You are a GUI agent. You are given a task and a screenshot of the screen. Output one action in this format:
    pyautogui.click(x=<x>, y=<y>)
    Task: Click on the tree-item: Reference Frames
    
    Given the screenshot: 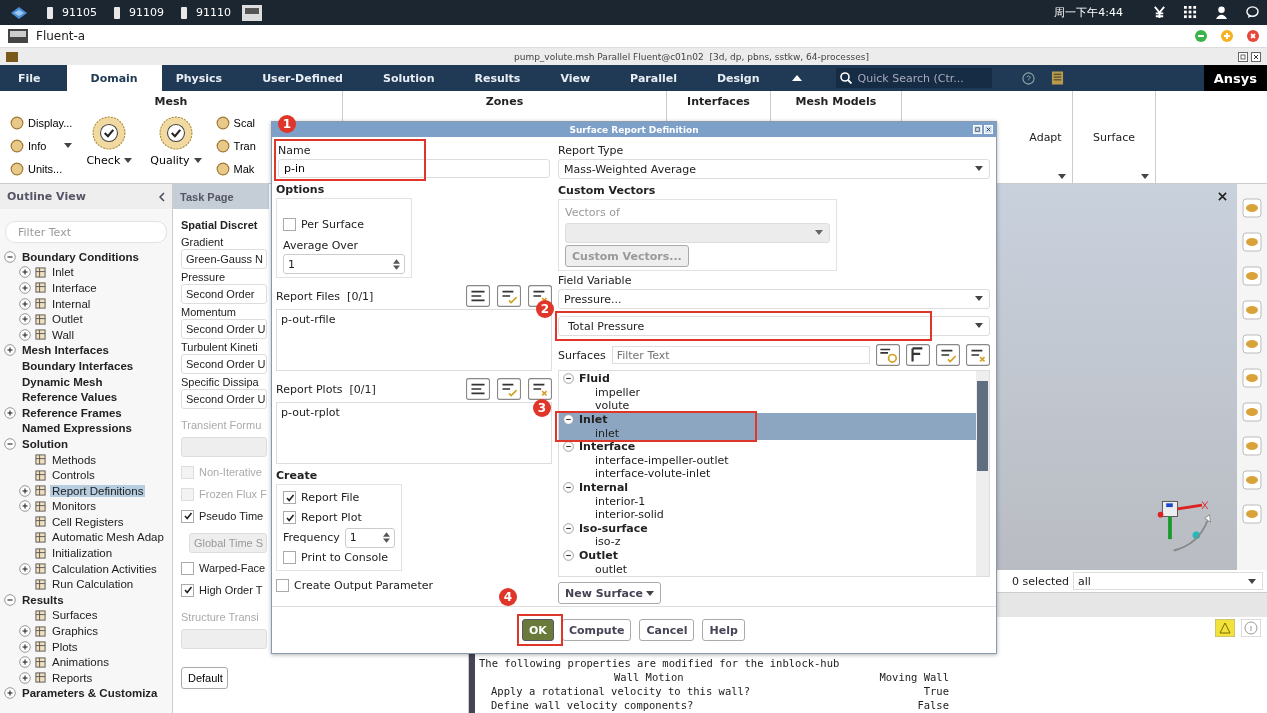 What is the action you would take?
    pyautogui.click(x=72, y=412)
    